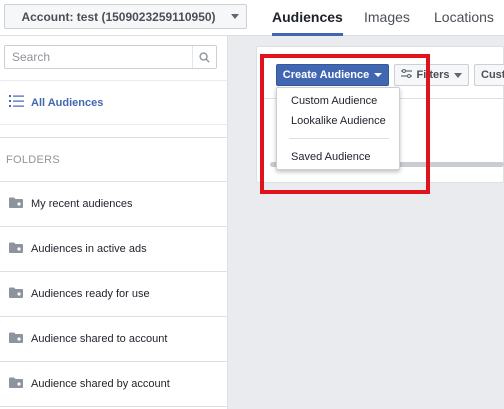  Describe the element at coordinates (489, 75) in the screenshot. I see `customize-button: Cust` at that location.